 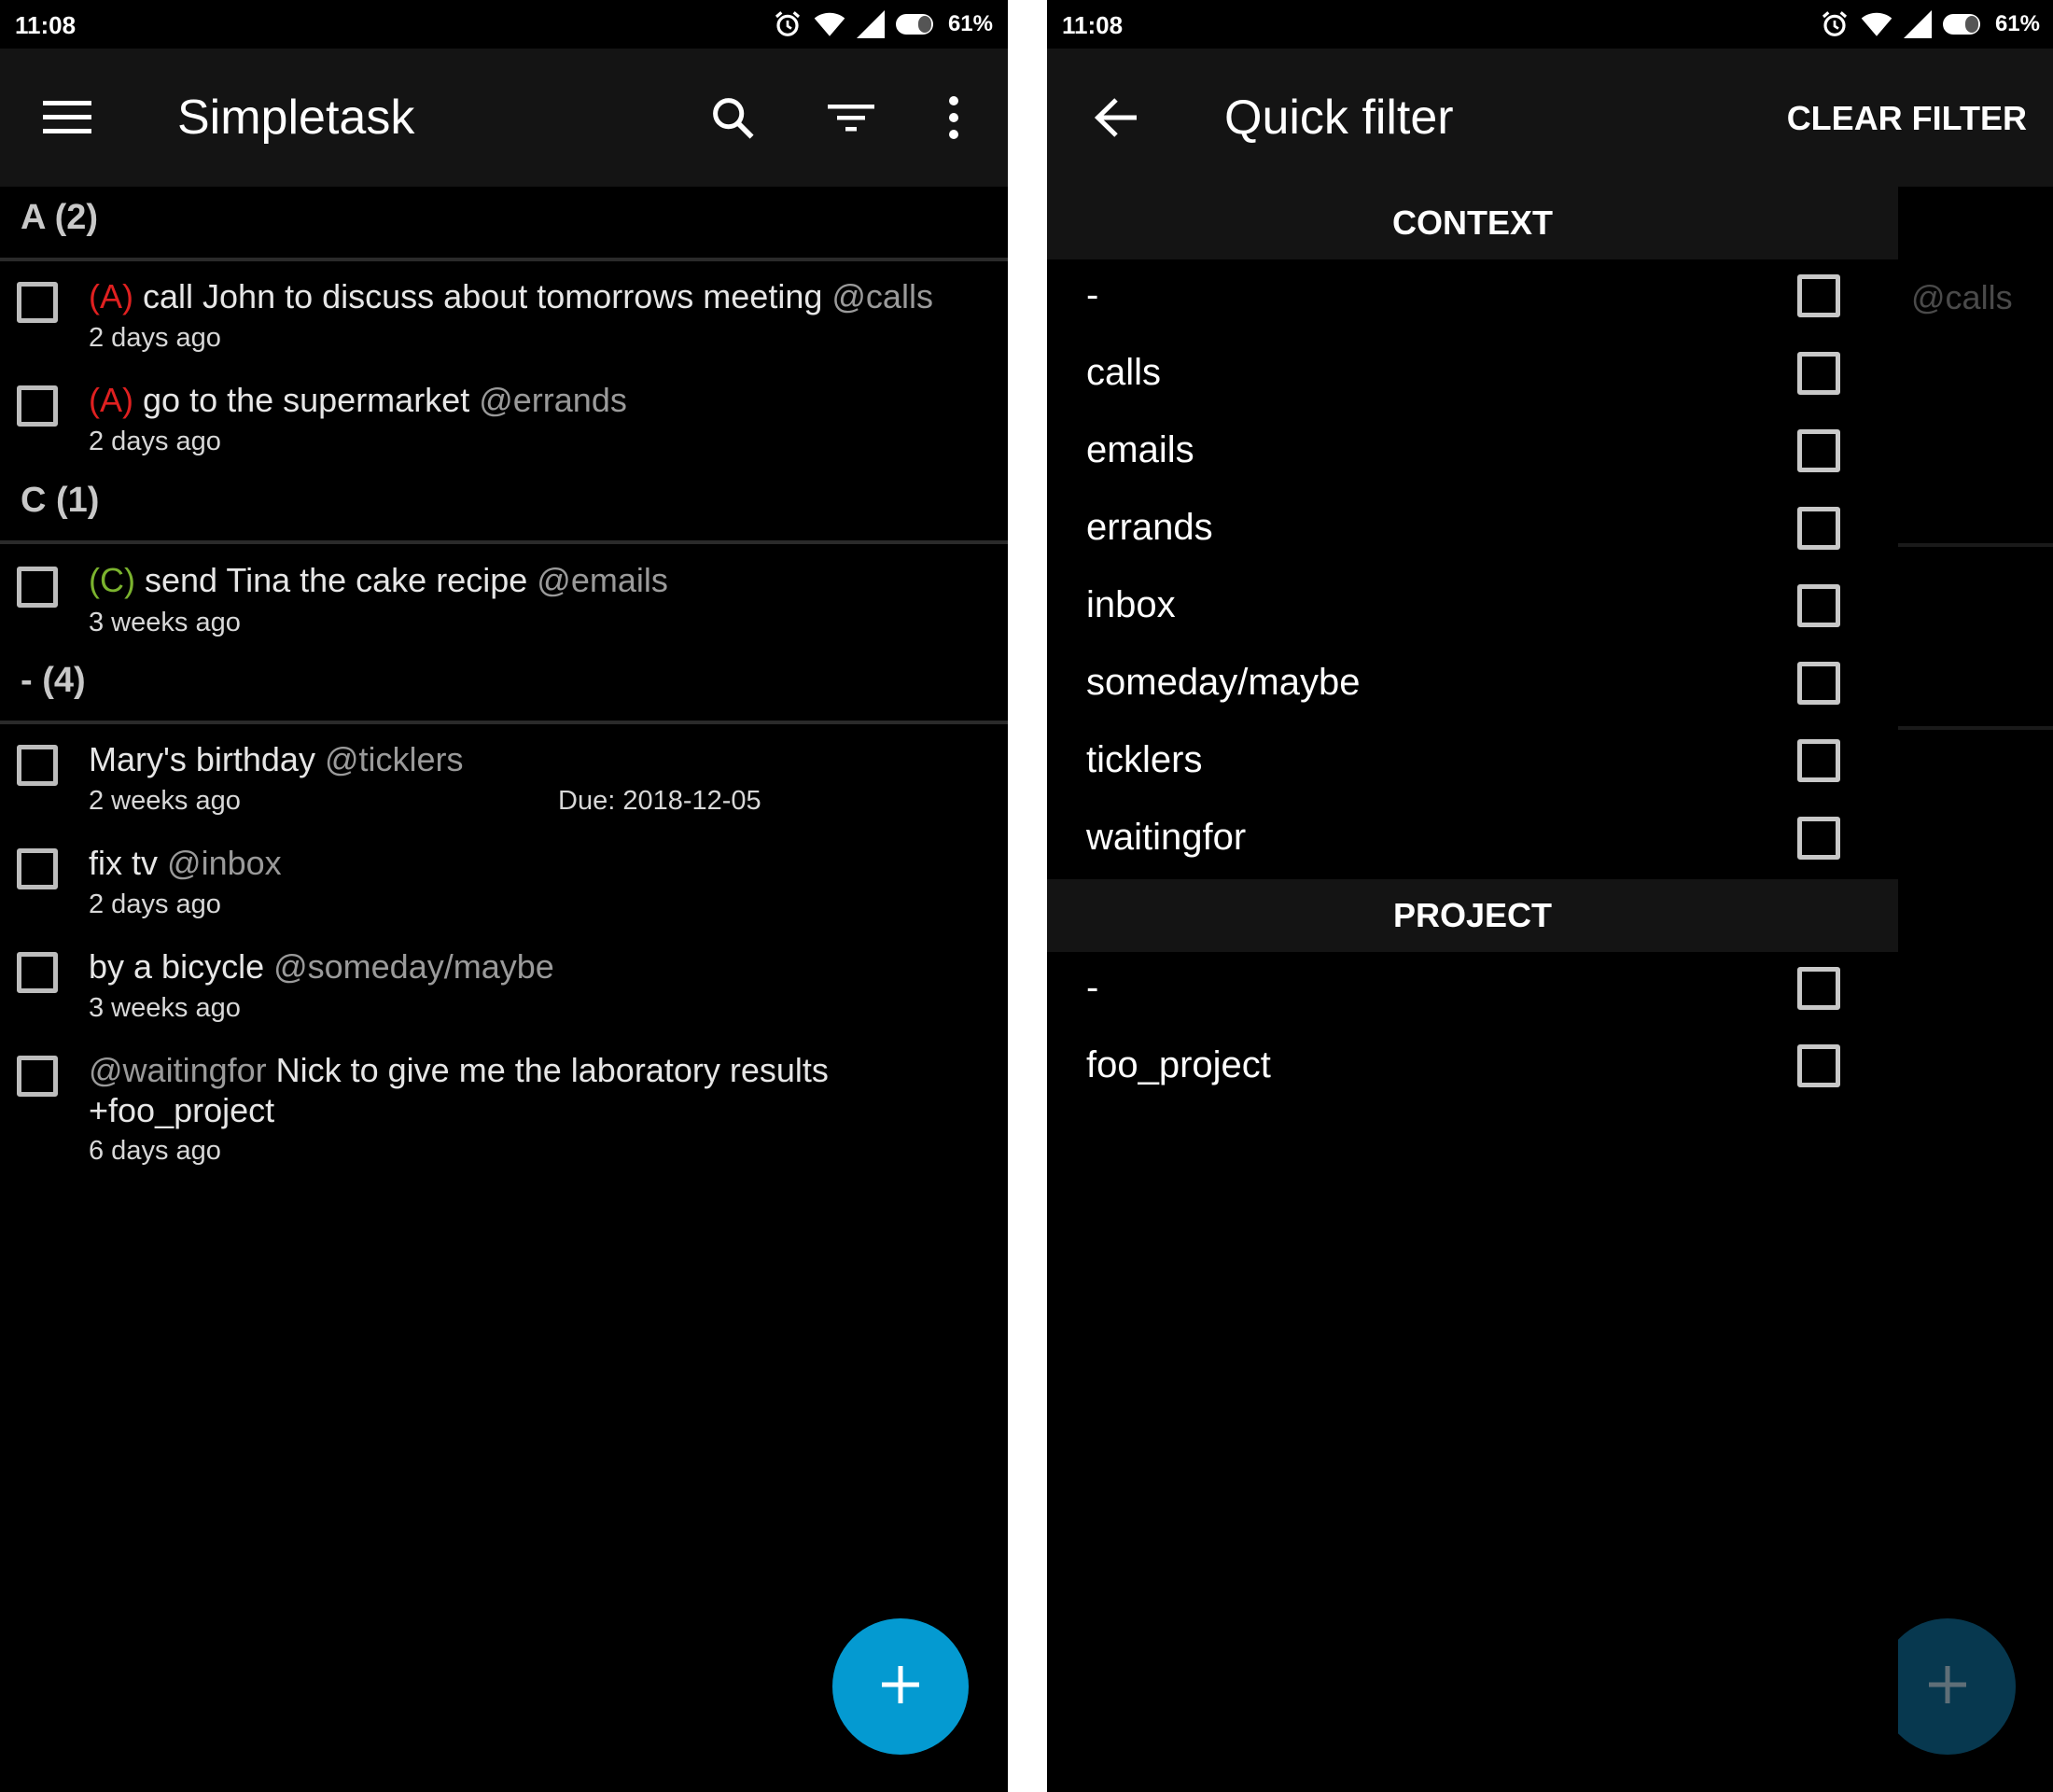 What do you see at coordinates (378, 580) in the screenshot?
I see `task-text: (C) send Tina the cake recipe @emails` at bounding box center [378, 580].